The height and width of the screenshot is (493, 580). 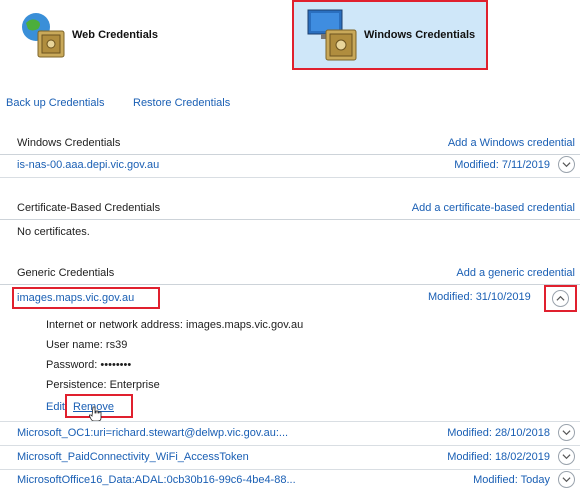 I want to click on credential-name: images.maps.vic.gov.au, so click(x=76, y=298).